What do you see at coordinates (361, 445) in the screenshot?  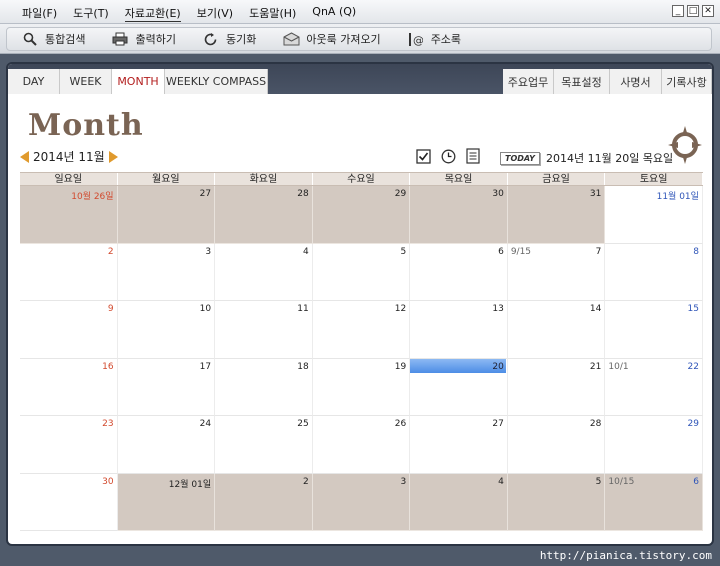 I see `day-cell: 26` at bounding box center [361, 445].